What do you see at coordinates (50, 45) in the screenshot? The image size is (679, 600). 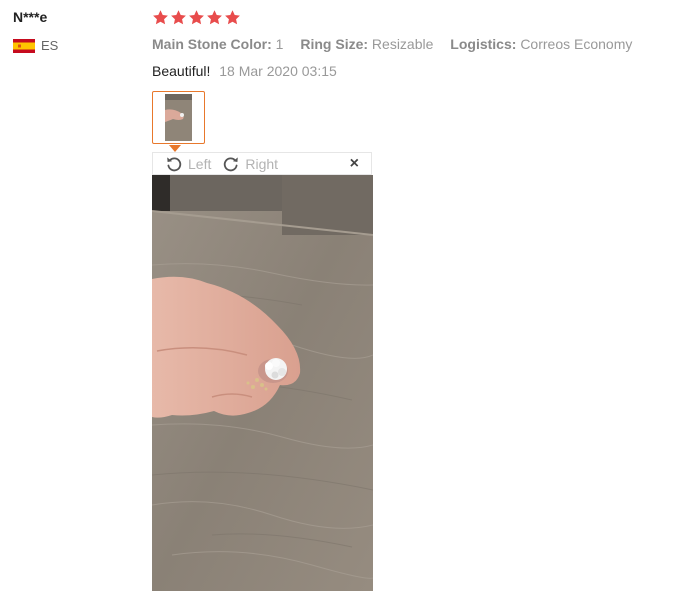 I see `country-code: ES` at bounding box center [50, 45].